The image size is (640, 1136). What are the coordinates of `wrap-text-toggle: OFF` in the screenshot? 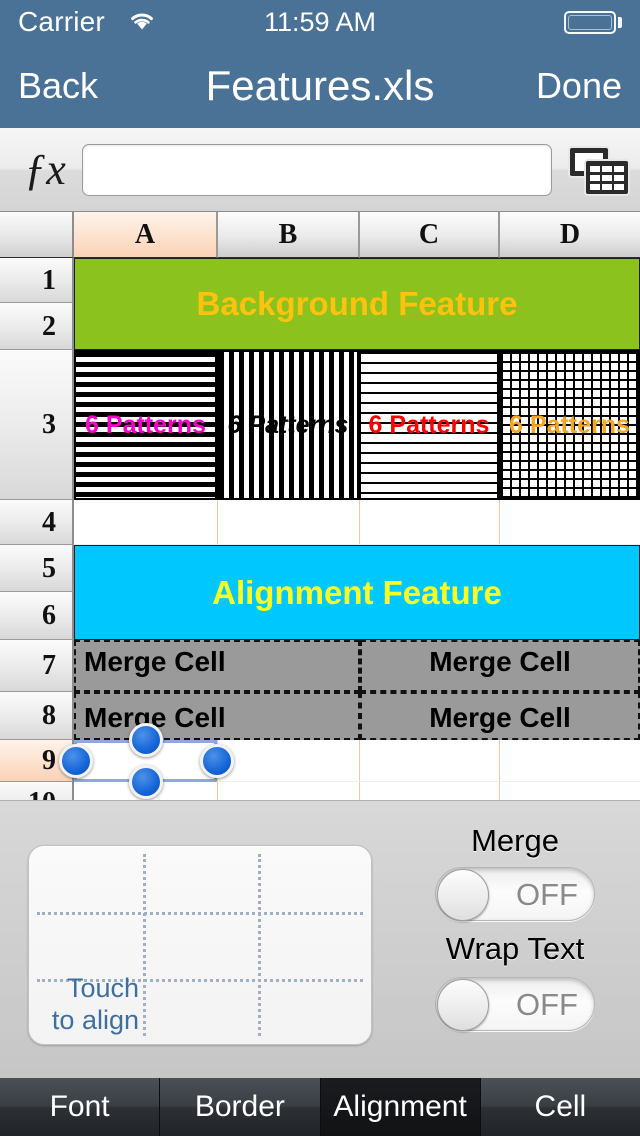 It's located at (515, 1004).